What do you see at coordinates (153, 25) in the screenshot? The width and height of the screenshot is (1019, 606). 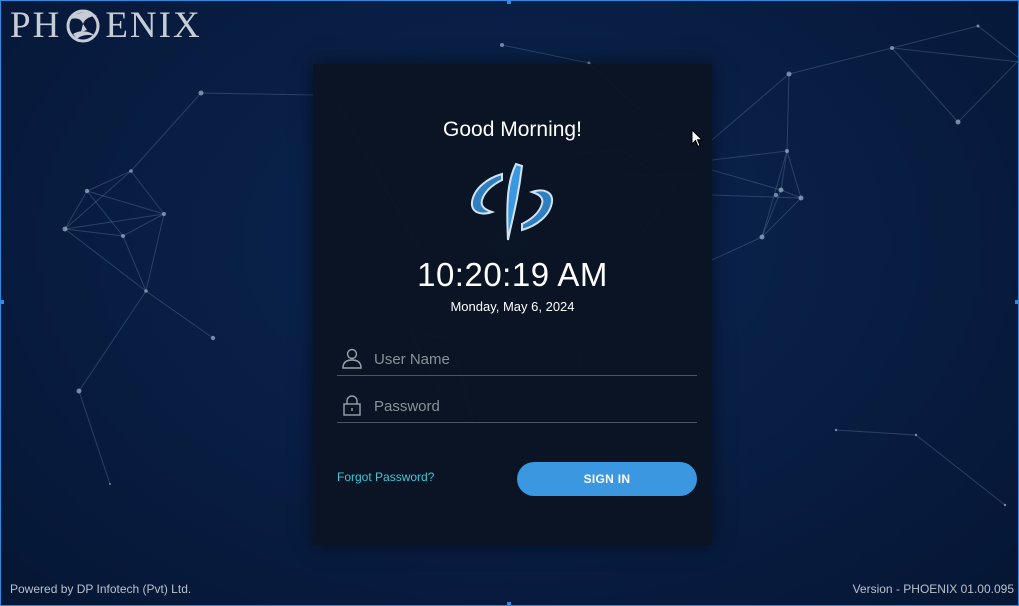 I see `logo-text-right: ENIX` at bounding box center [153, 25].